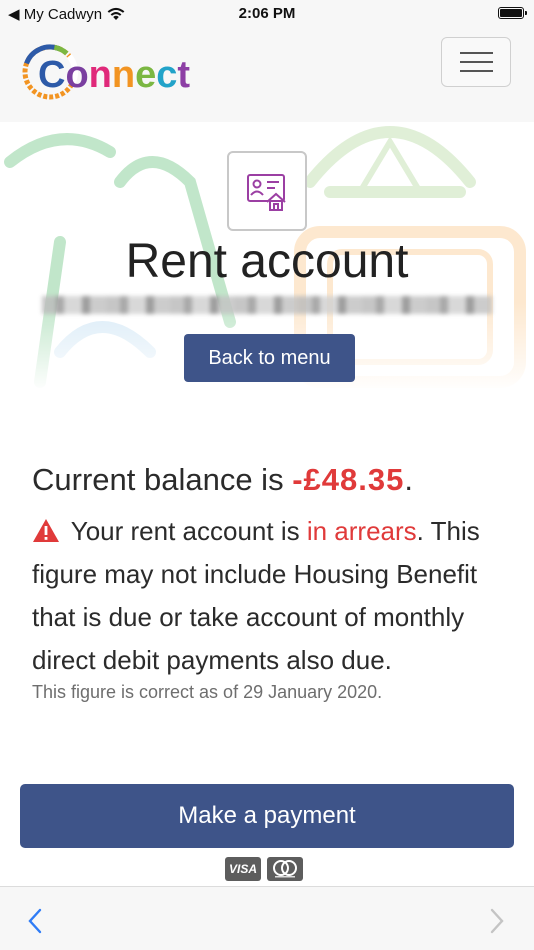 This screenshot has width=534, height=950. I want to click on balance-prefix: Current balance is, so click(162, 479).